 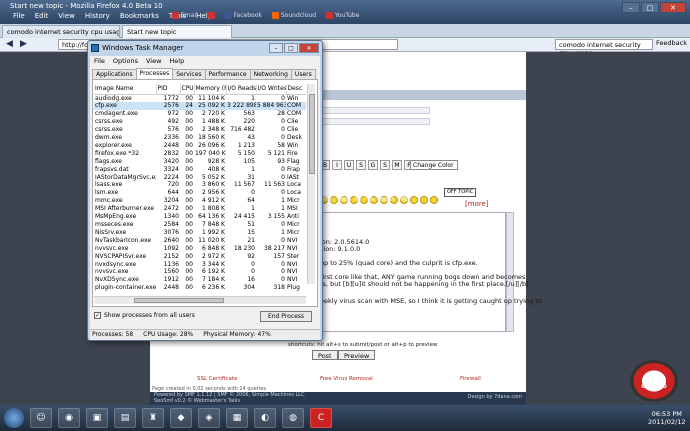 I want to click on underline-button: U, so click(x=349, y=165).